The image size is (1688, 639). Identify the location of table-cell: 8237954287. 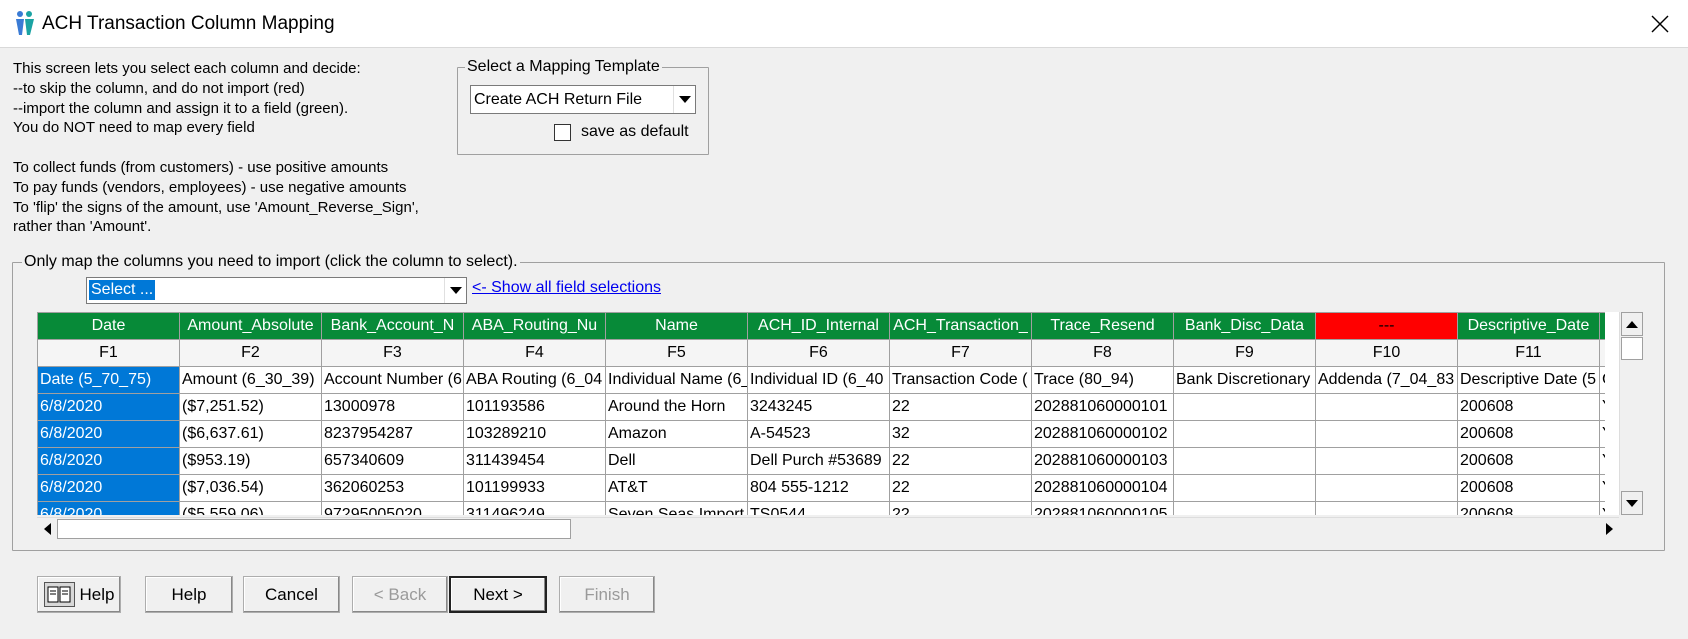
(392, 434).